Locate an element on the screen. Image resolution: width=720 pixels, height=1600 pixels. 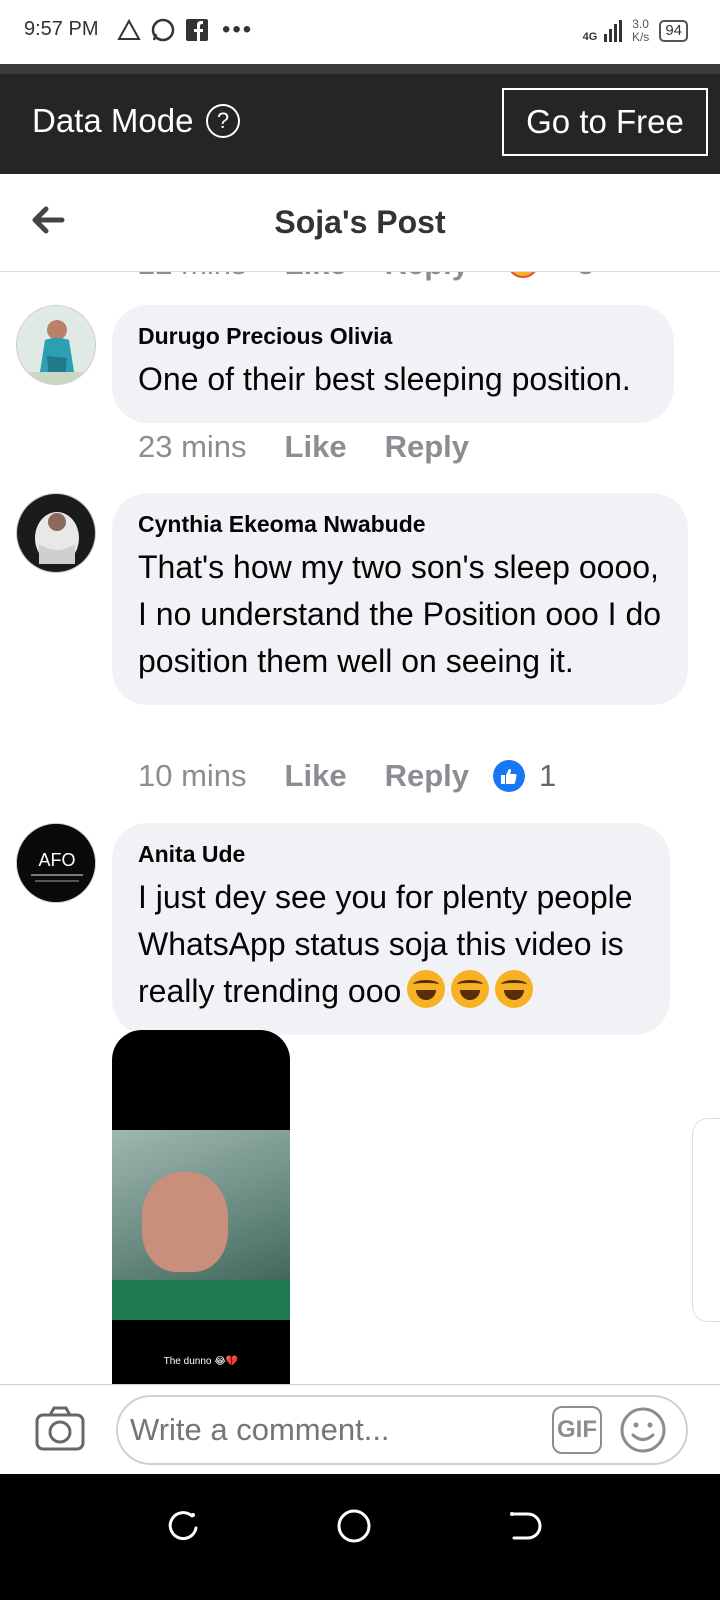
go-to-free-button: Go to Free is located at coordinates (605, 122).